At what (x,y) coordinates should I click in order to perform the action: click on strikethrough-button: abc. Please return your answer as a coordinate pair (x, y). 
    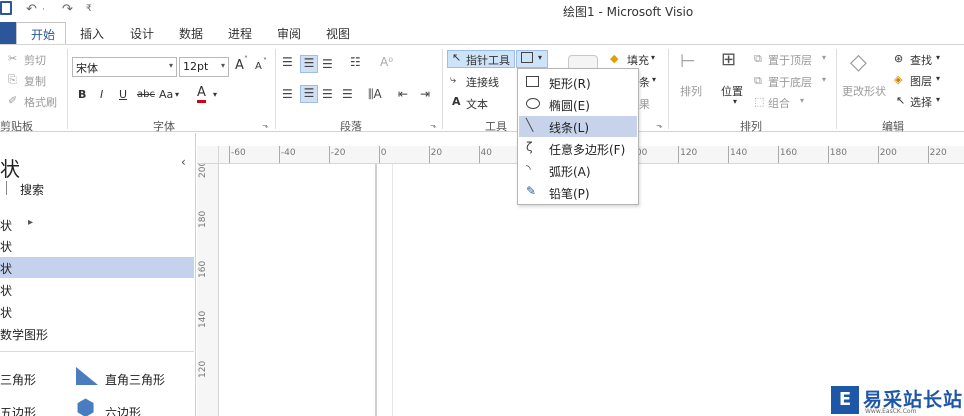
    Looking at the image, I should click on (146, 94).